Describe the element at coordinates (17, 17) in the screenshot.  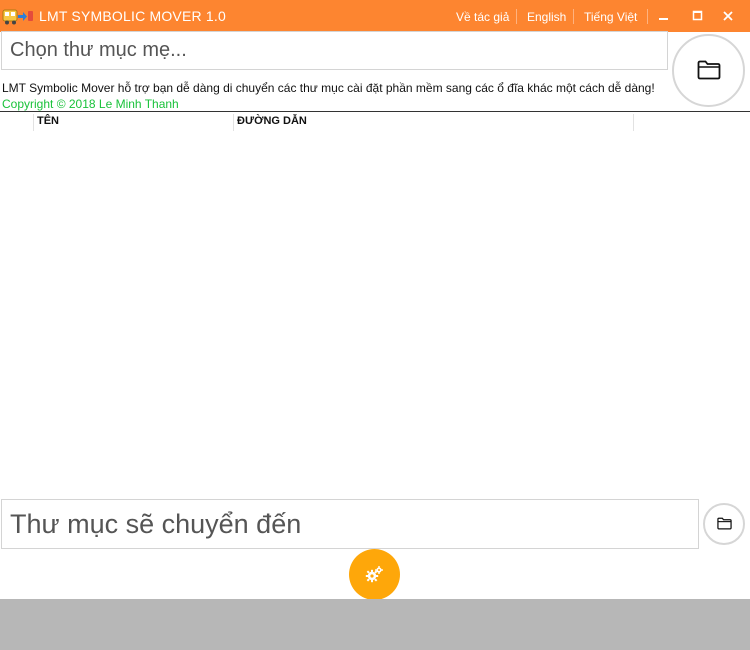
I see `app-logo-icon` at that location.